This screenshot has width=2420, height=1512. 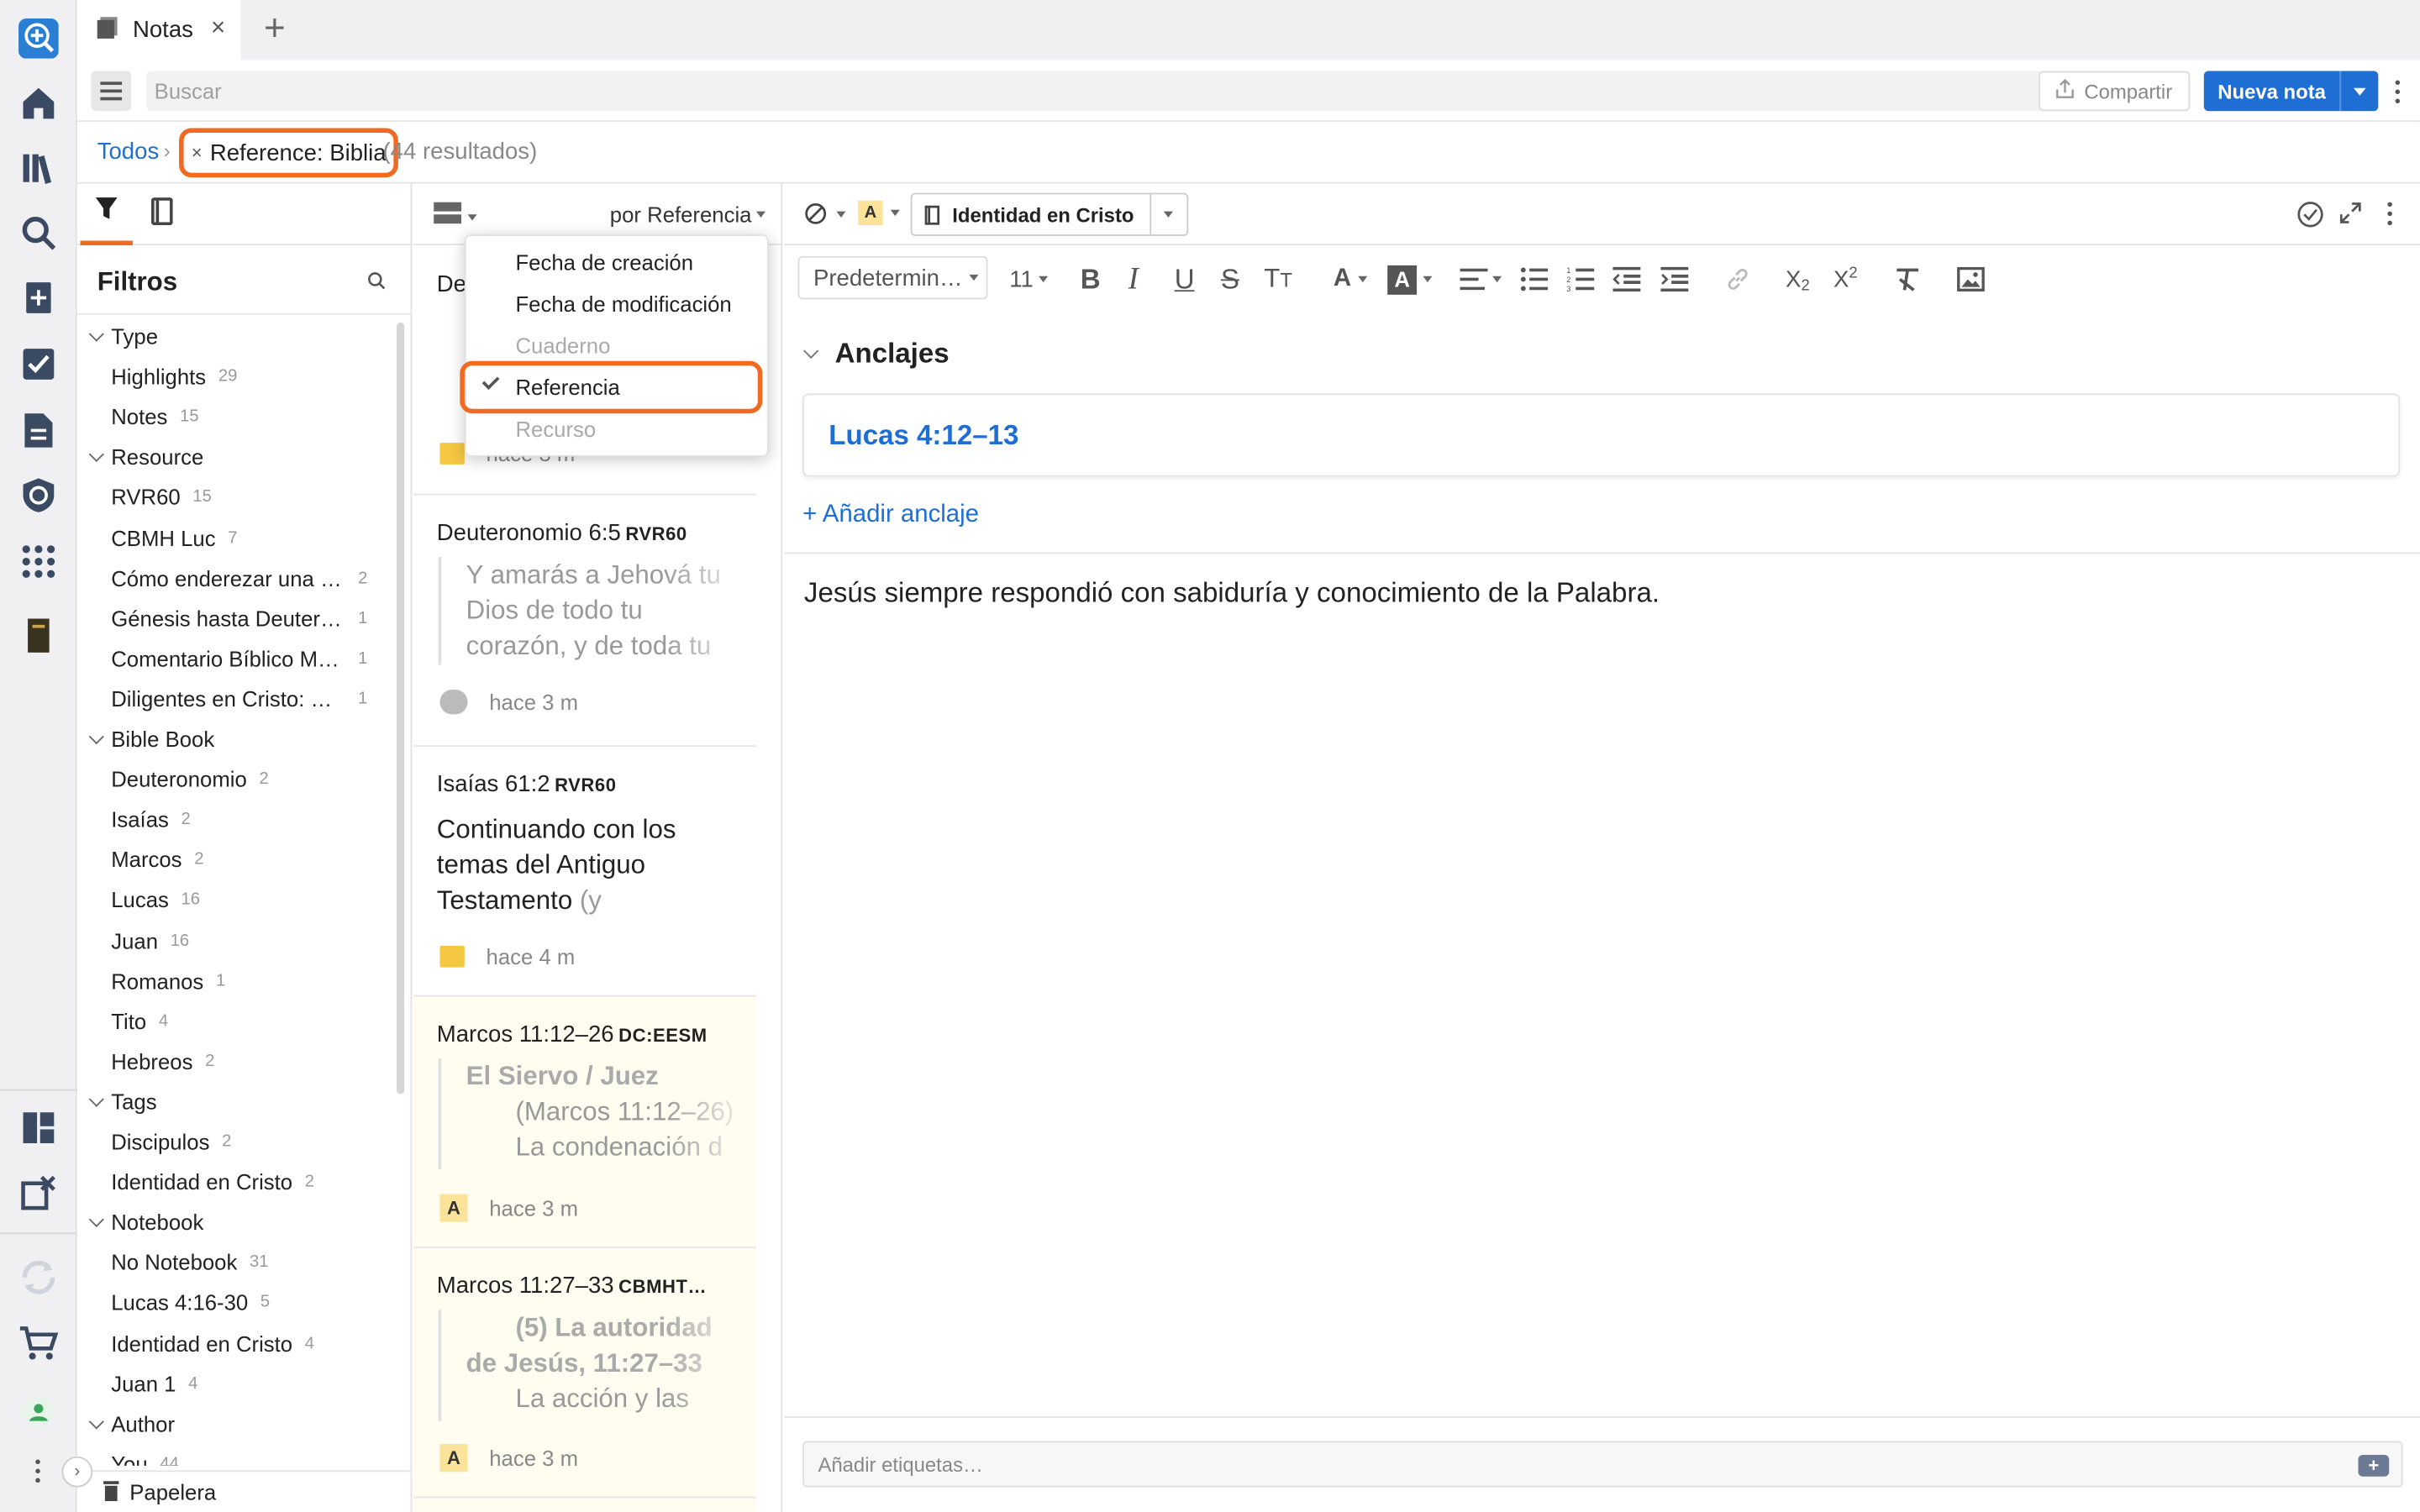 I want to click on shield-icon, so click(x=38, y=495).